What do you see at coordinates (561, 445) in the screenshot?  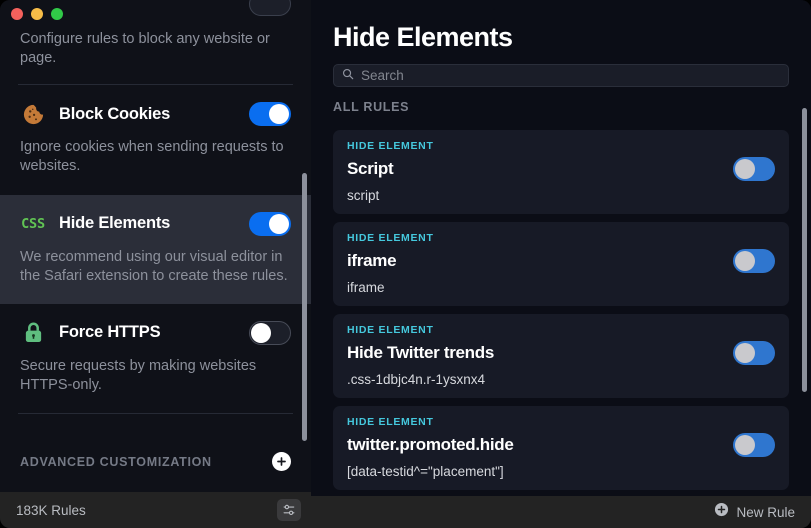 I see `rule-card-main: twitter.promoted.hide` at bounding box center [561, 445].